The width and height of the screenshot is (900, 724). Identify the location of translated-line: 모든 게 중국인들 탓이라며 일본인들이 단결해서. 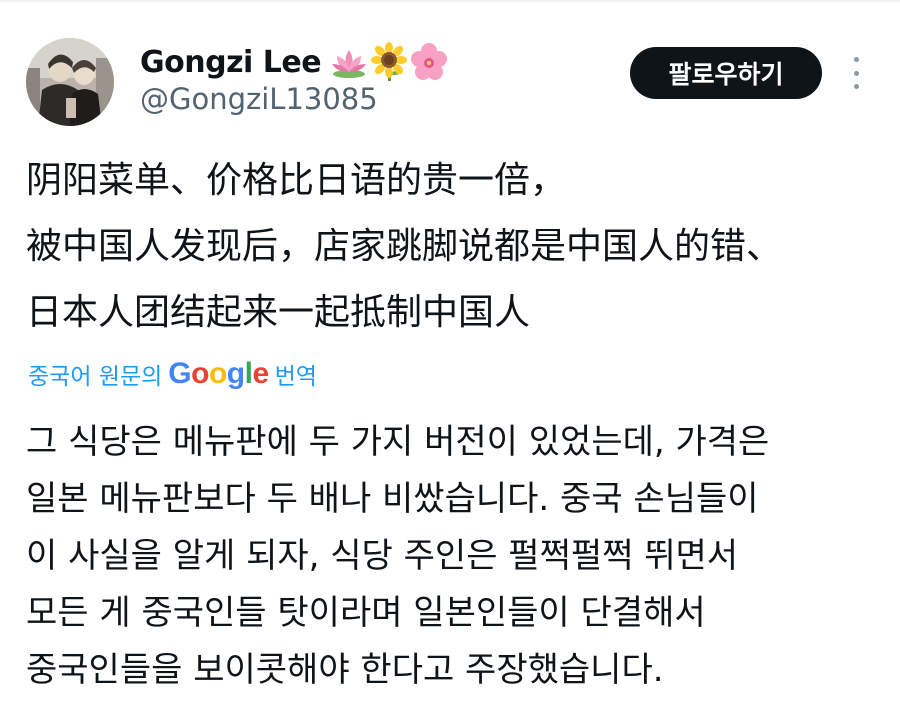
(366, 613).